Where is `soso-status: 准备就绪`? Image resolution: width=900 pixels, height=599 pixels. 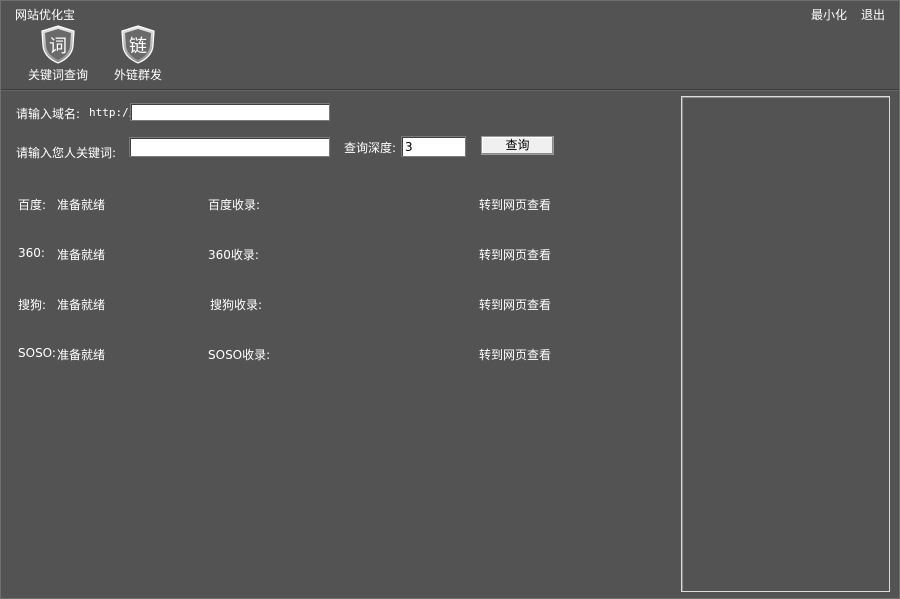 soso-status: 准备就绪 is located at coordinates (81, 355).